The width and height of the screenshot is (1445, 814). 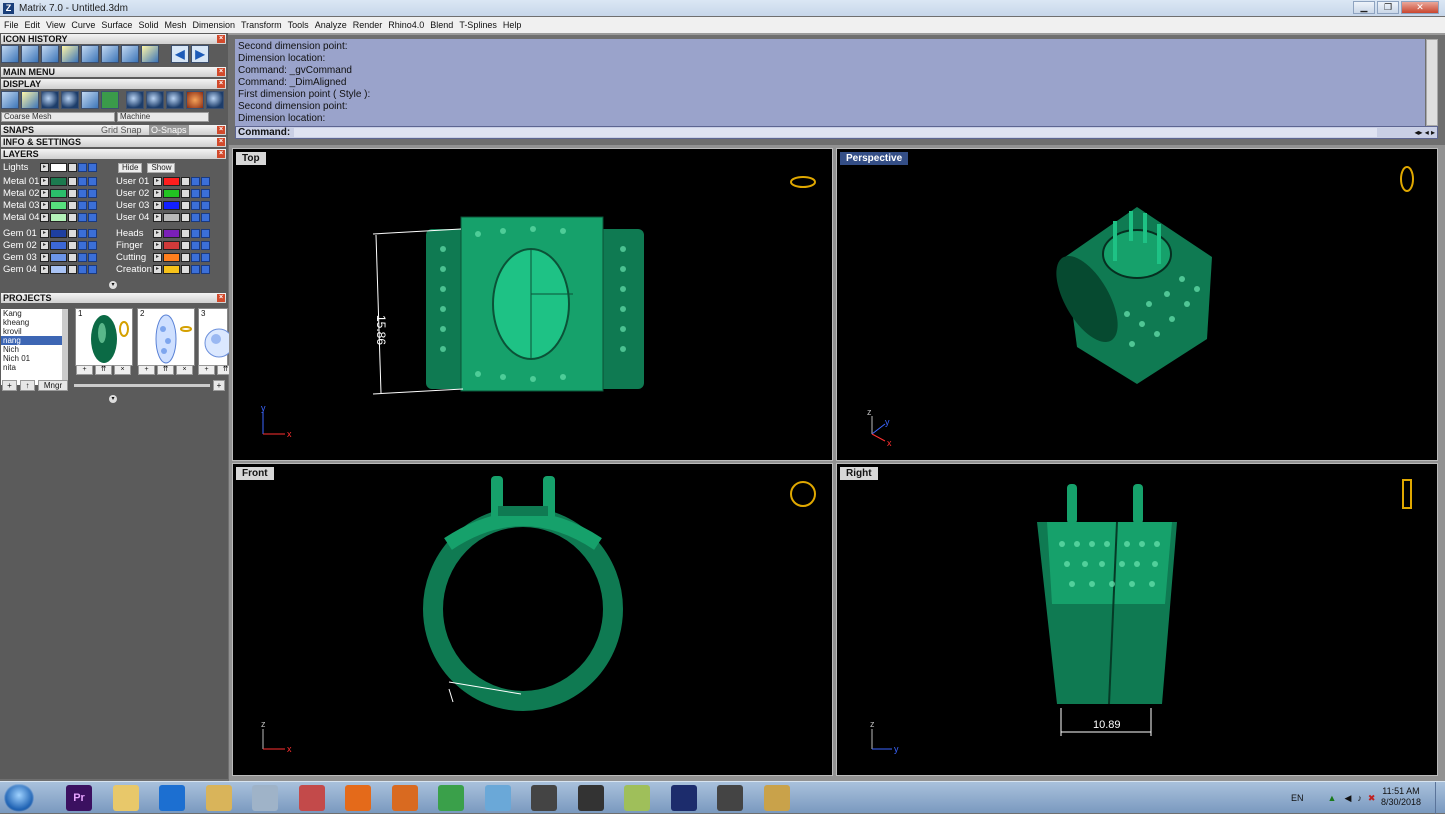 I want to click on minimize-button: ▁, so click(x=1364, y=7).